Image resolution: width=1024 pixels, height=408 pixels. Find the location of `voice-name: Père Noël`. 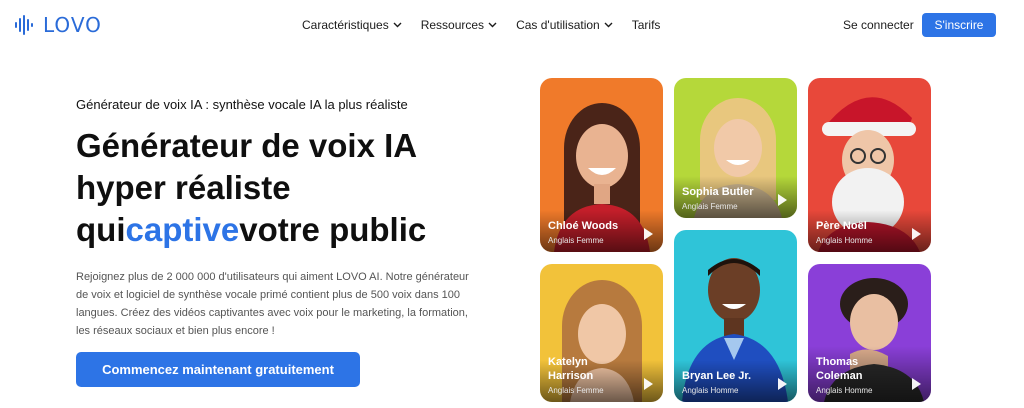

voice-name: Père Noël is located at coordinates (841, 226).